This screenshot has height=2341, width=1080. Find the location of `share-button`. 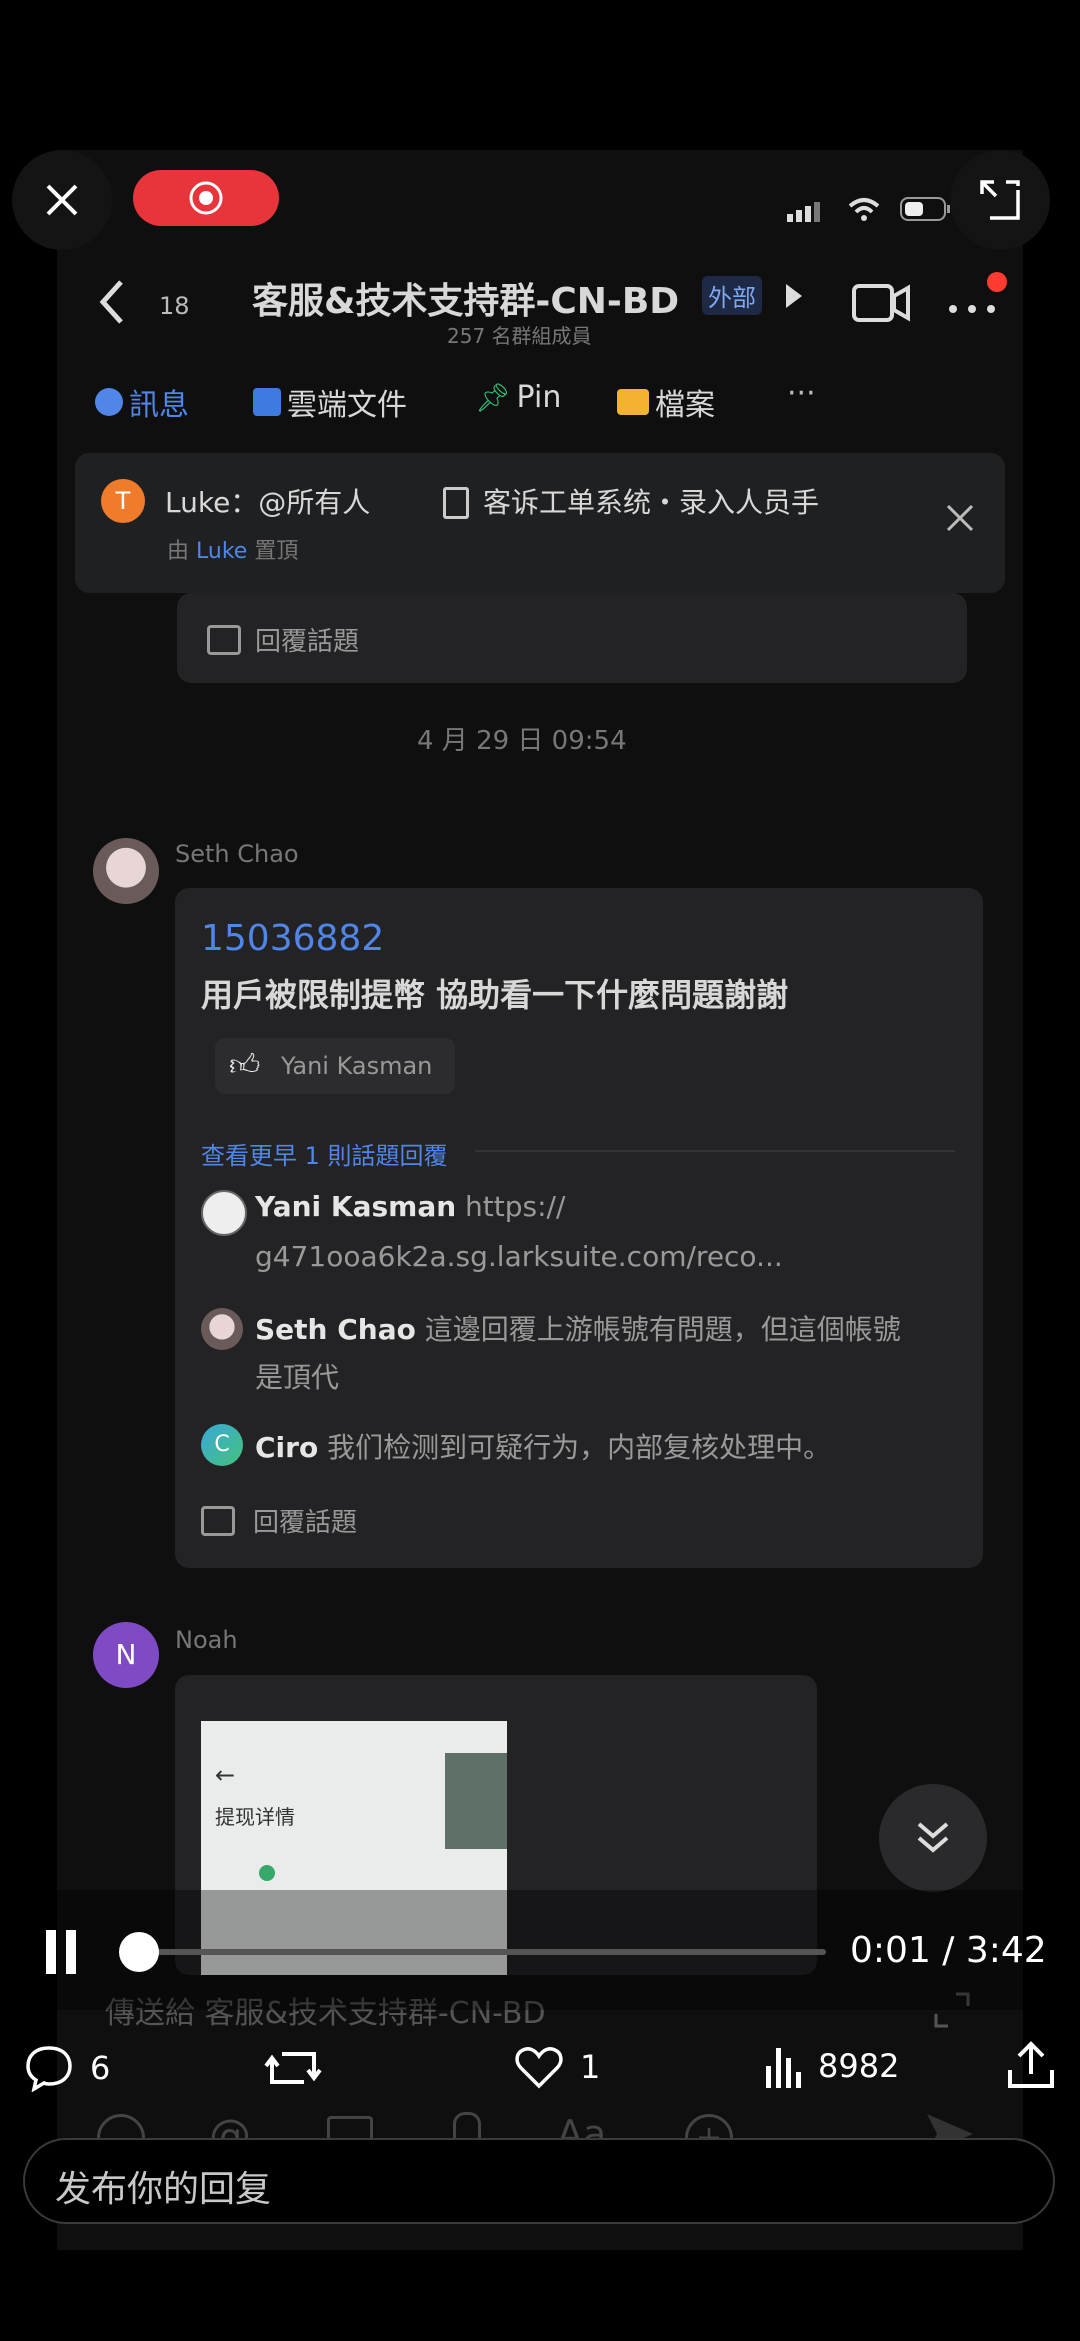

share-button is located at coordinates (1031, 2068).